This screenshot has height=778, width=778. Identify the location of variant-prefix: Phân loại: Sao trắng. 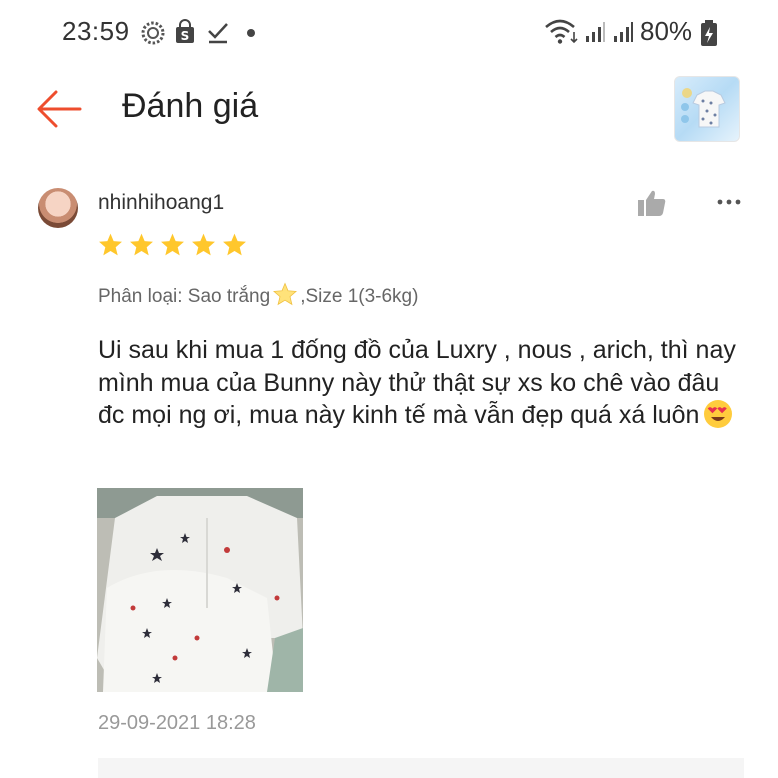
(184, 296).